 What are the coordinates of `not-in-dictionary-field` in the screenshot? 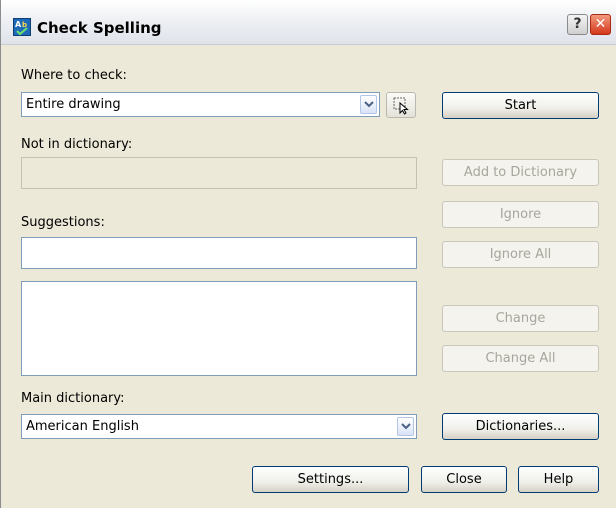 It's located at (219, 173).